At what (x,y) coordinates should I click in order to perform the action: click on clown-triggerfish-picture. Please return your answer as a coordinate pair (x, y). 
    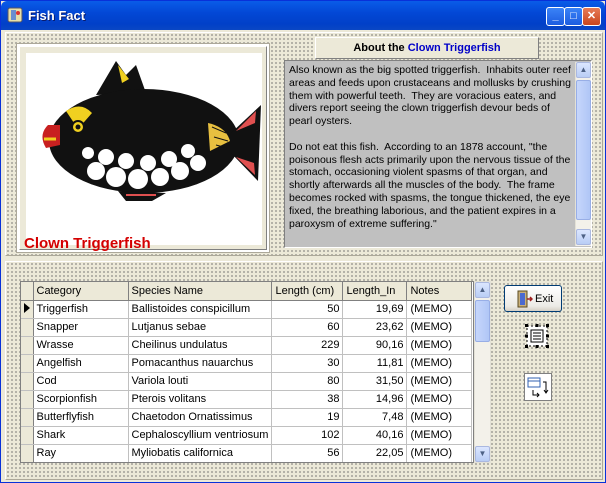
    Looking at the image, I should click on (151, 131).